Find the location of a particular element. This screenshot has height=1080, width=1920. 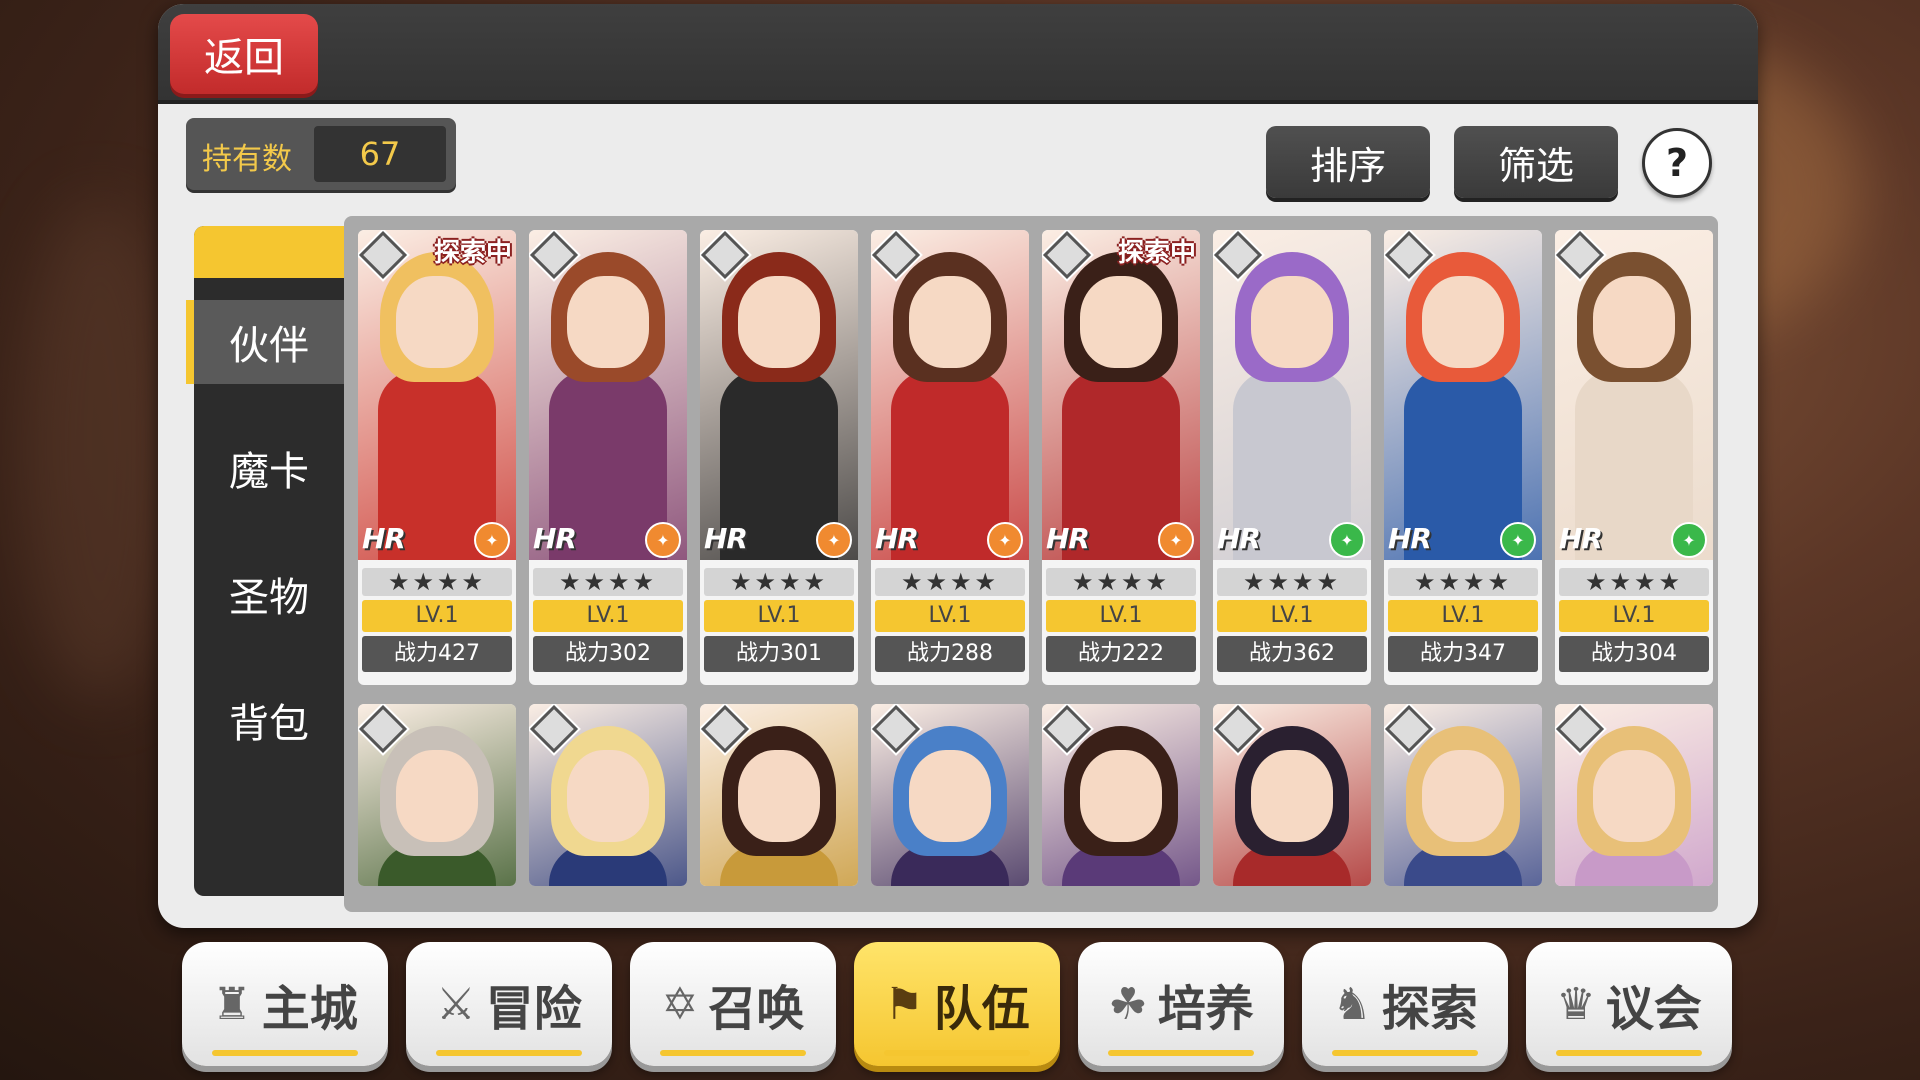

power-label: 战力302 is located at coordinates (608, 654).